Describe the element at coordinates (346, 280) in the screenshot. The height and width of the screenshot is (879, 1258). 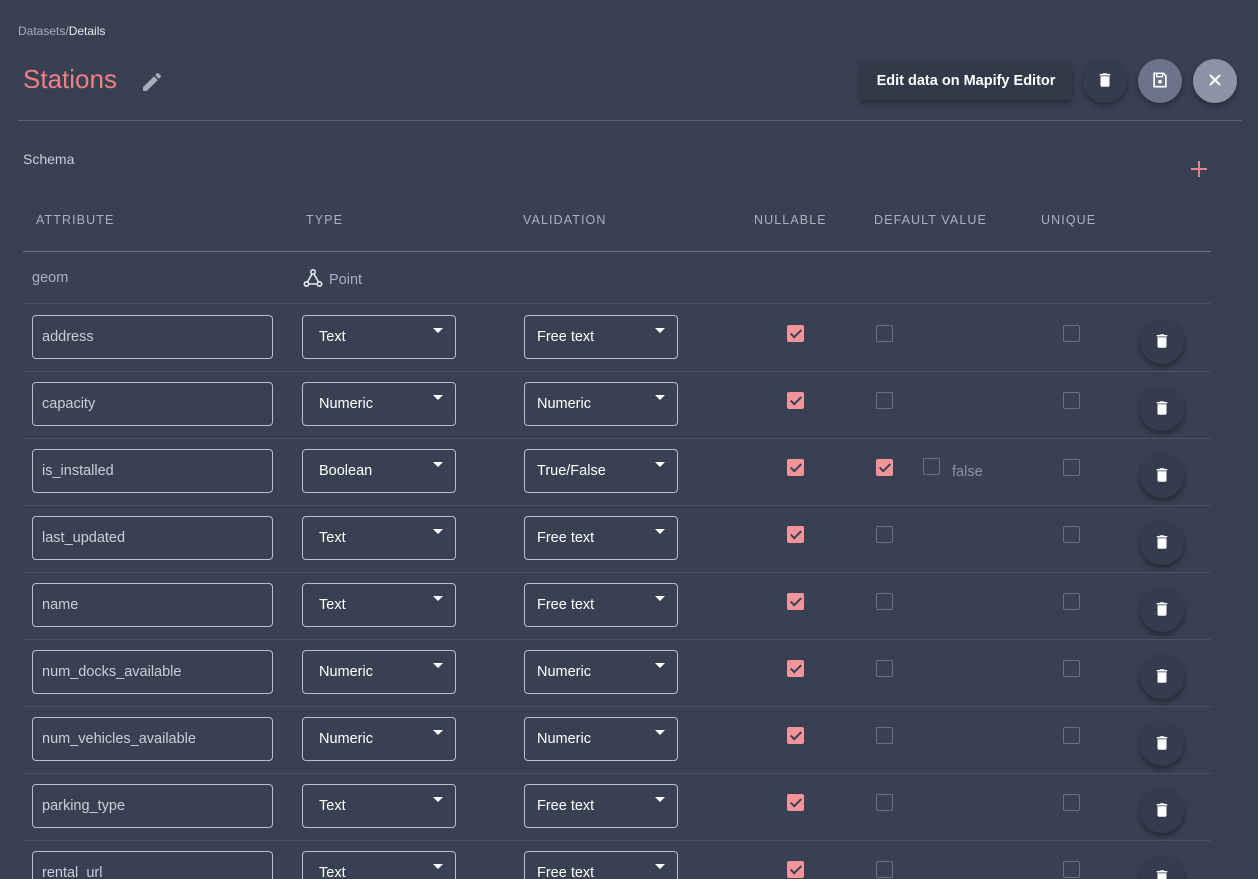
I see `geom-type-label: Point` at that location.